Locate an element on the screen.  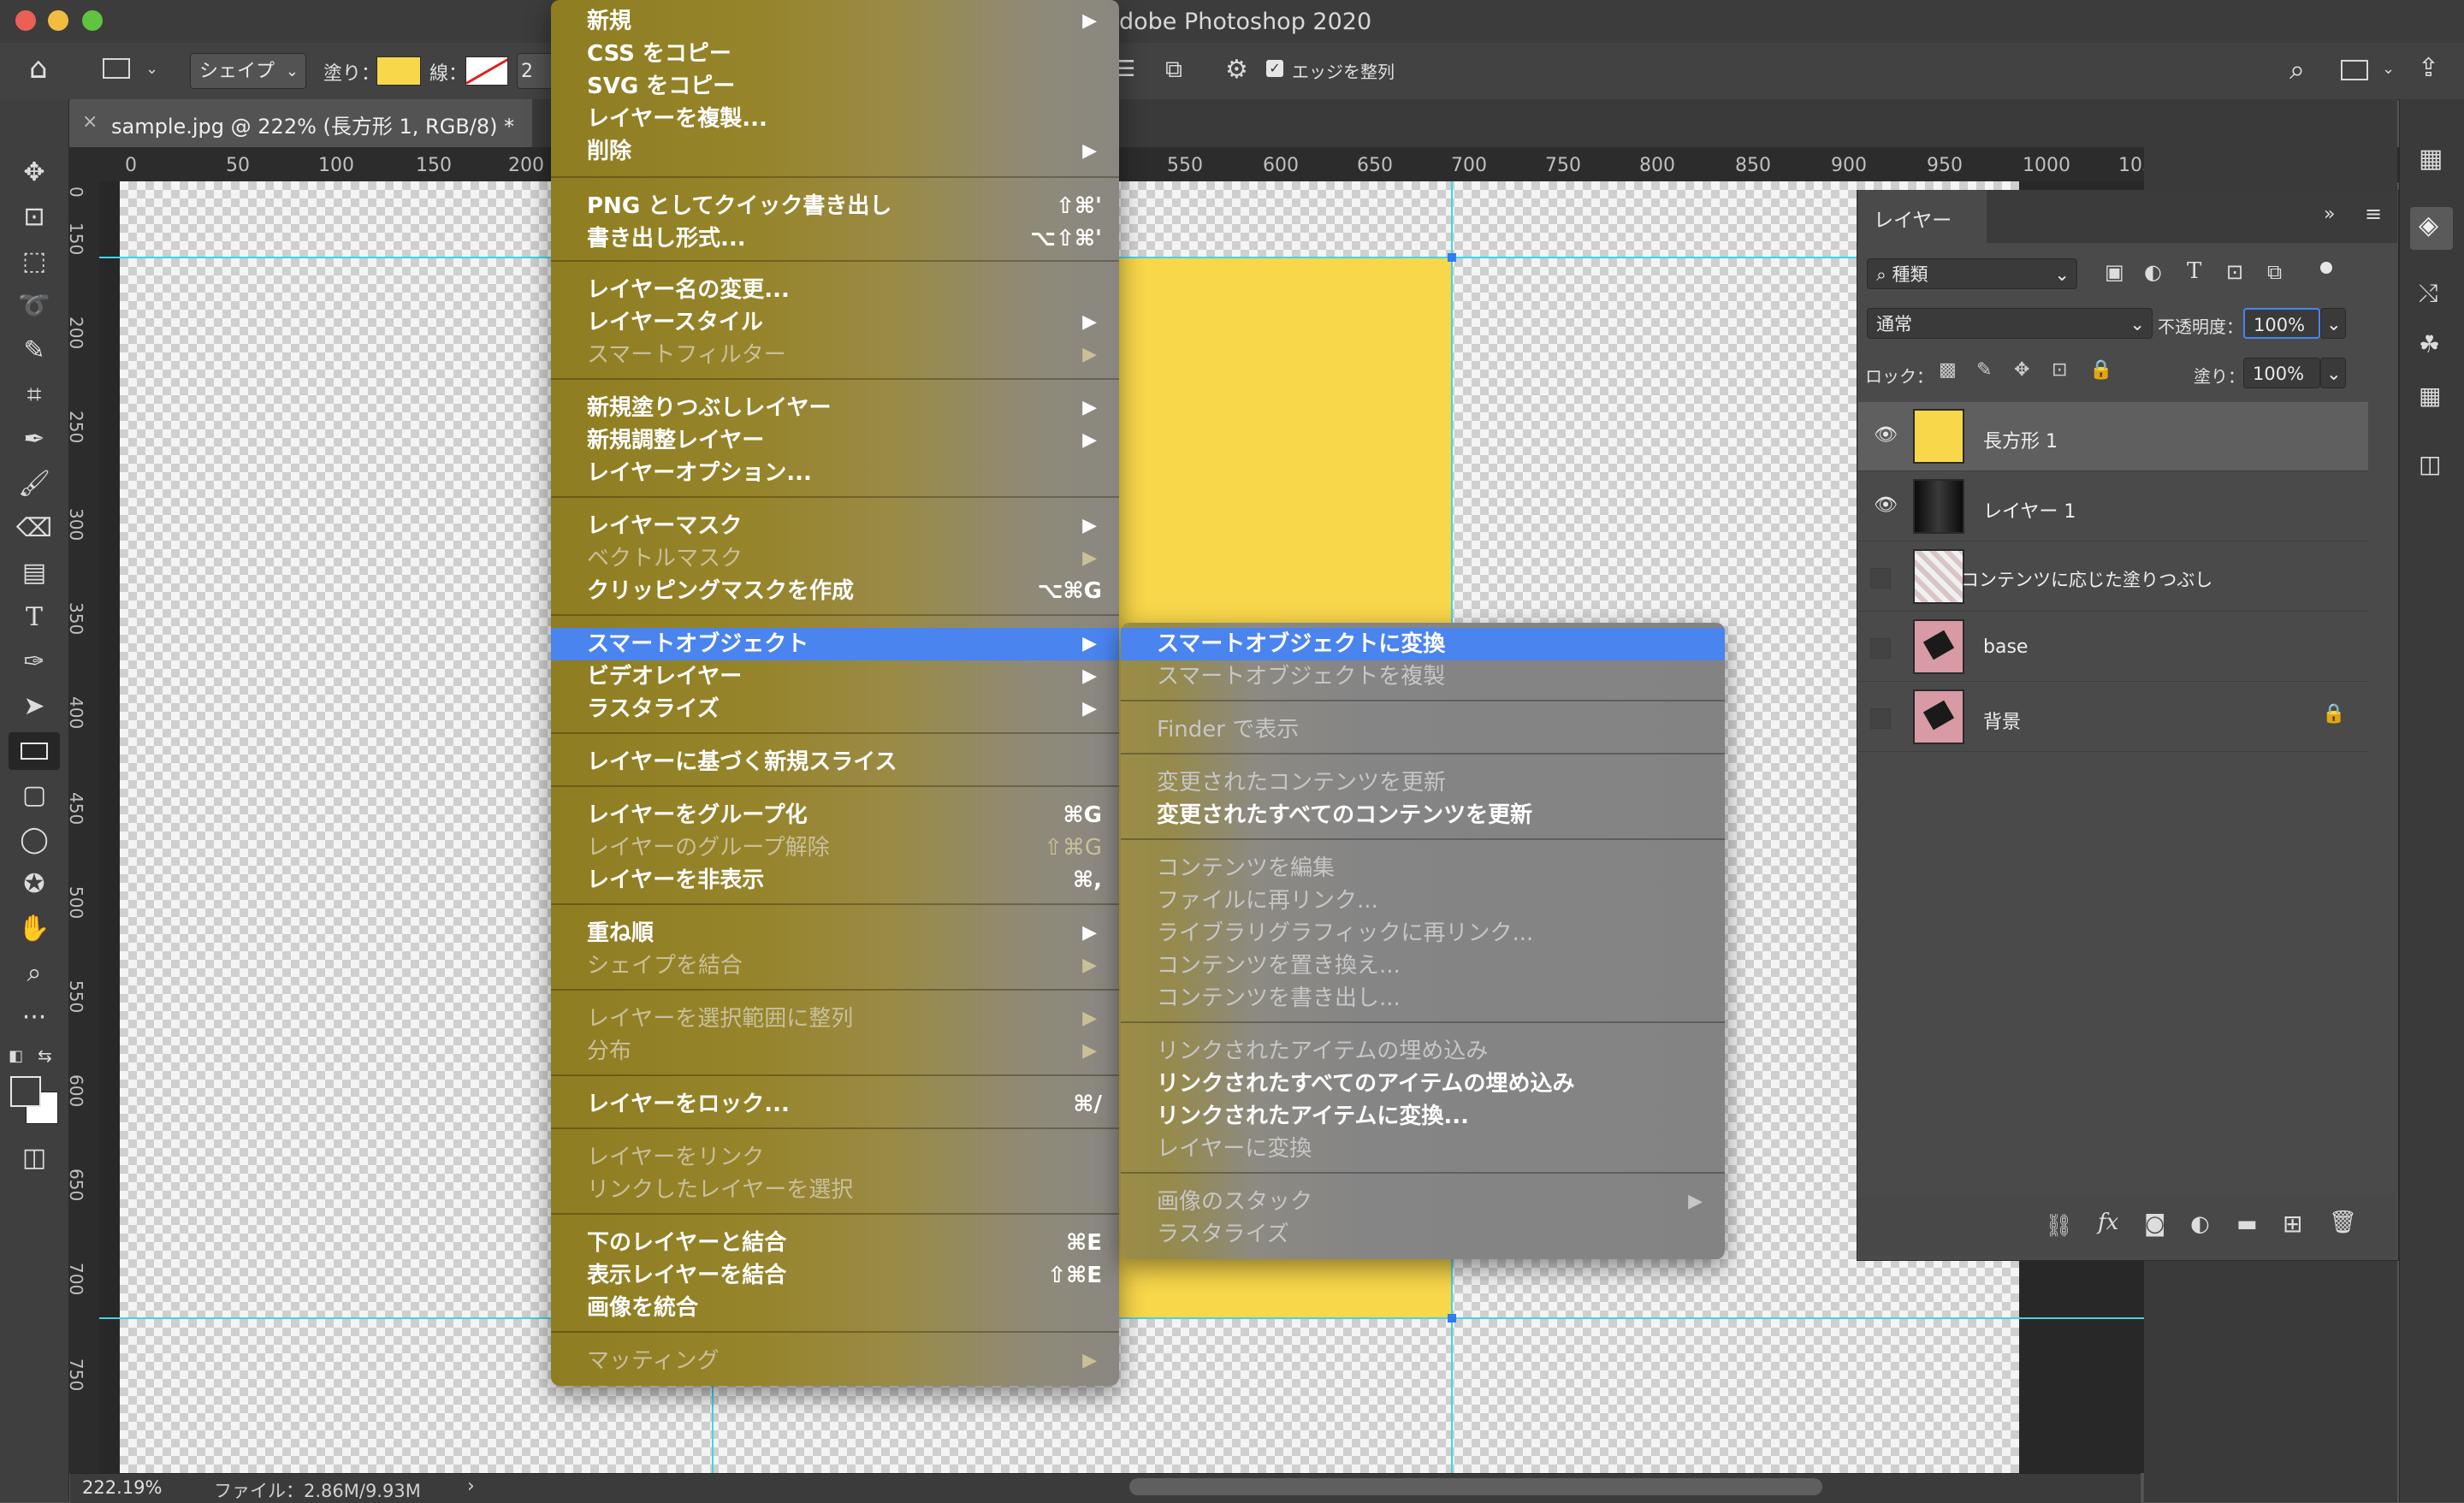
transform-handle is located at coordinates (1452, 1318).